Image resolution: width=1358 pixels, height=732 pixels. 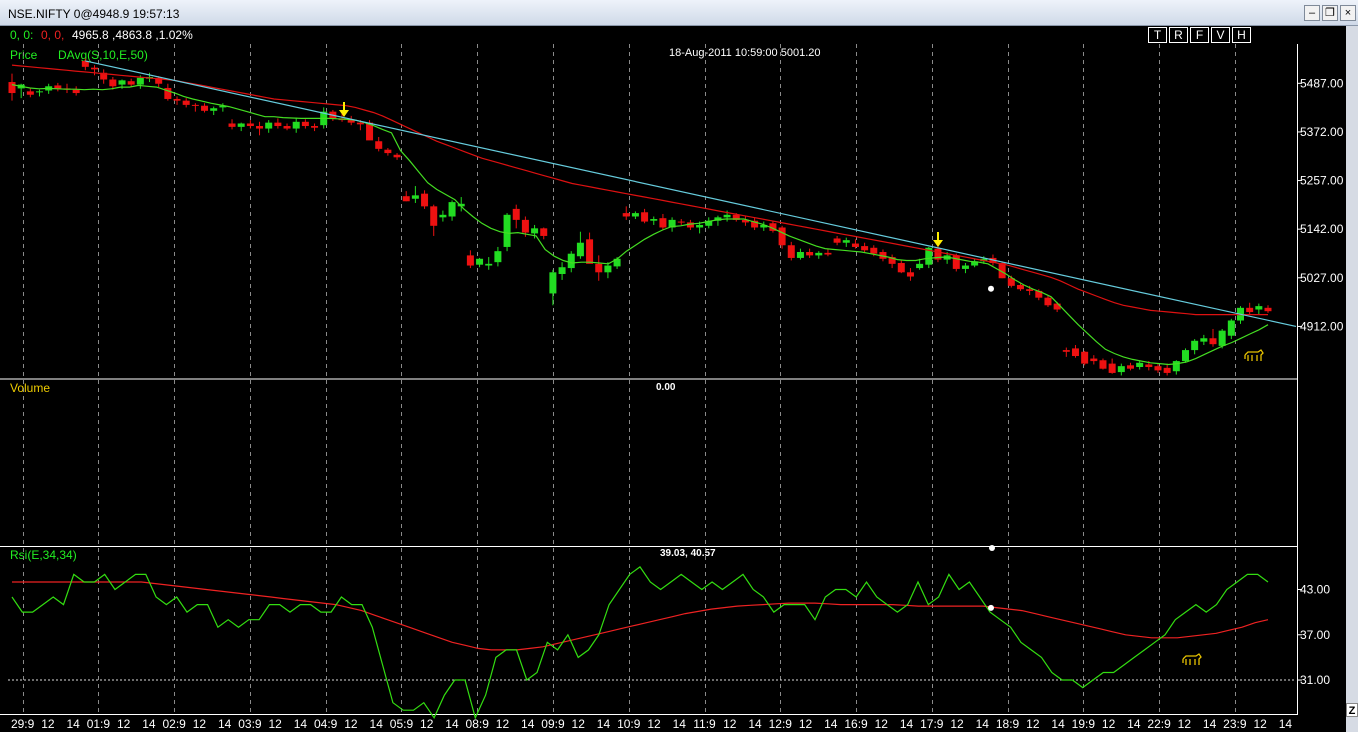 What do you see at coordinates (1322, 132) in the screenshot?
I see `price-tick-label: 5372.00` at bounding box center [1322, 132].